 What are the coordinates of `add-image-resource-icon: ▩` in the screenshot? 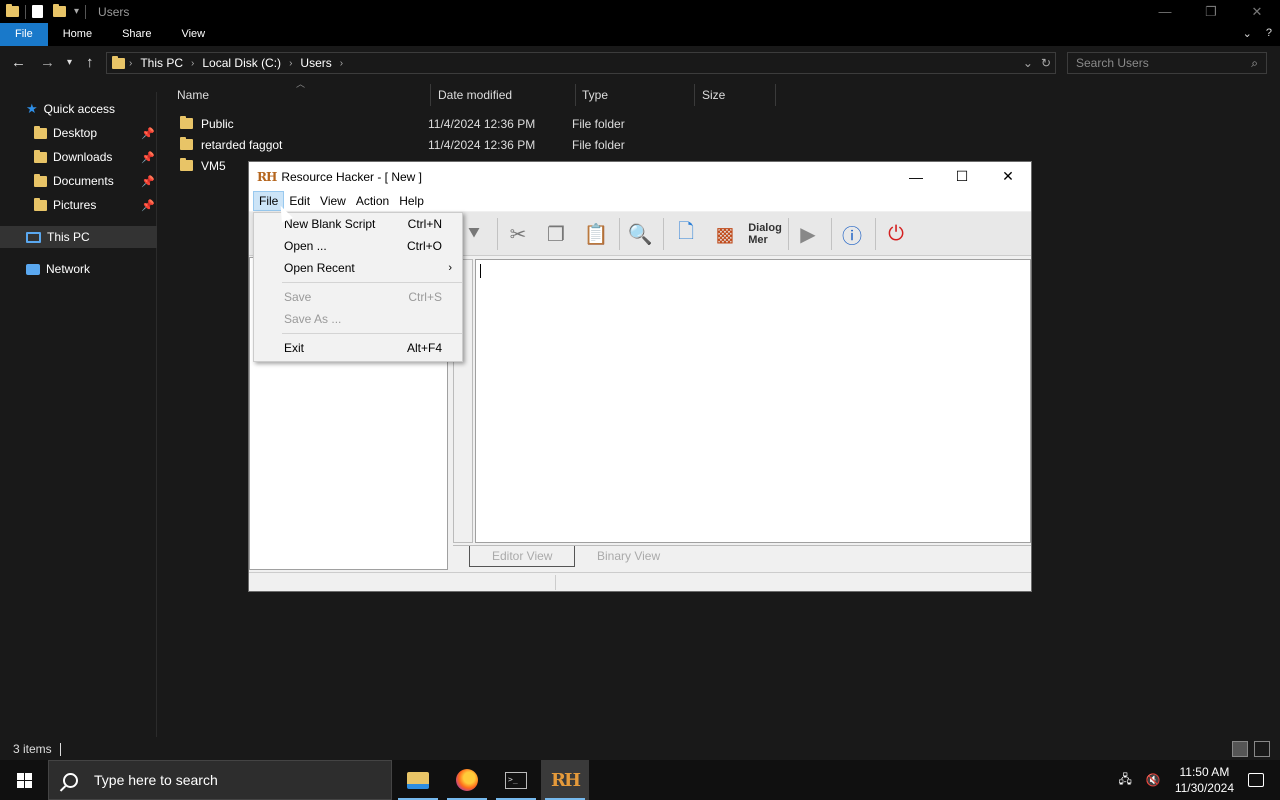 It's located at (725, 234).